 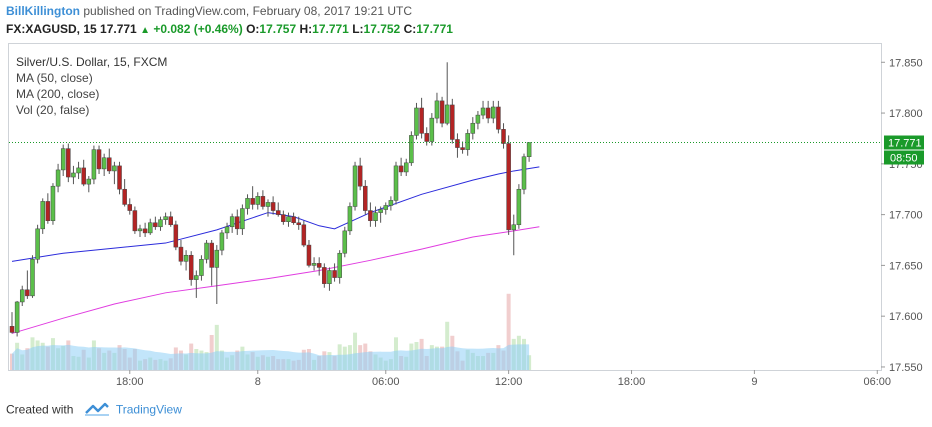 I want to click on ma200-line, so click(x=275, y=280).